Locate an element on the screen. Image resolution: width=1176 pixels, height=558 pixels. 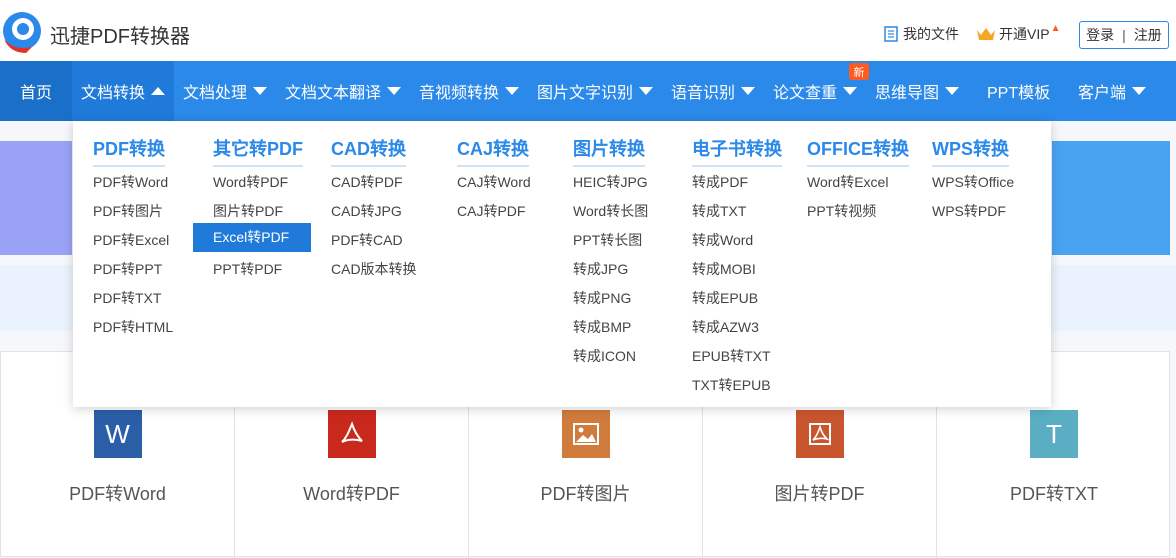
col-title-other-to-pdf: 其它转PDF is located at coordinates (258, 151).